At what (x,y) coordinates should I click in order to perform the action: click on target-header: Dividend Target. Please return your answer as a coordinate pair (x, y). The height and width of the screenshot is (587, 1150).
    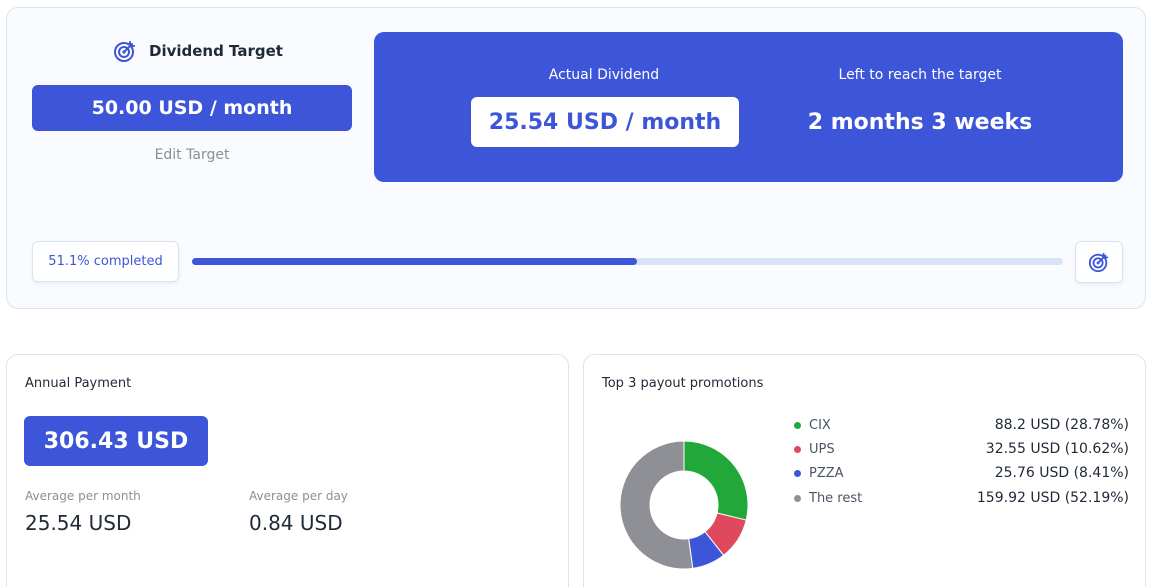
    Looking at the image, I should click on (198, 51).